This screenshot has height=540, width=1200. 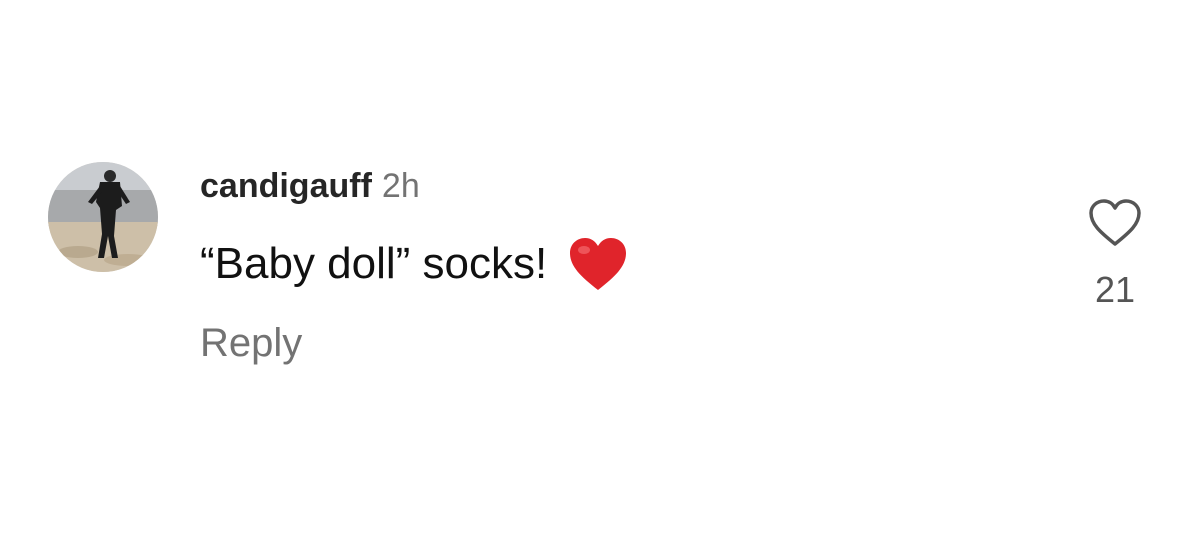 What do you see at coordinates (1115, 289) in the screenshot?
I see `like-count: 21` at bounding box center [1115, 289].